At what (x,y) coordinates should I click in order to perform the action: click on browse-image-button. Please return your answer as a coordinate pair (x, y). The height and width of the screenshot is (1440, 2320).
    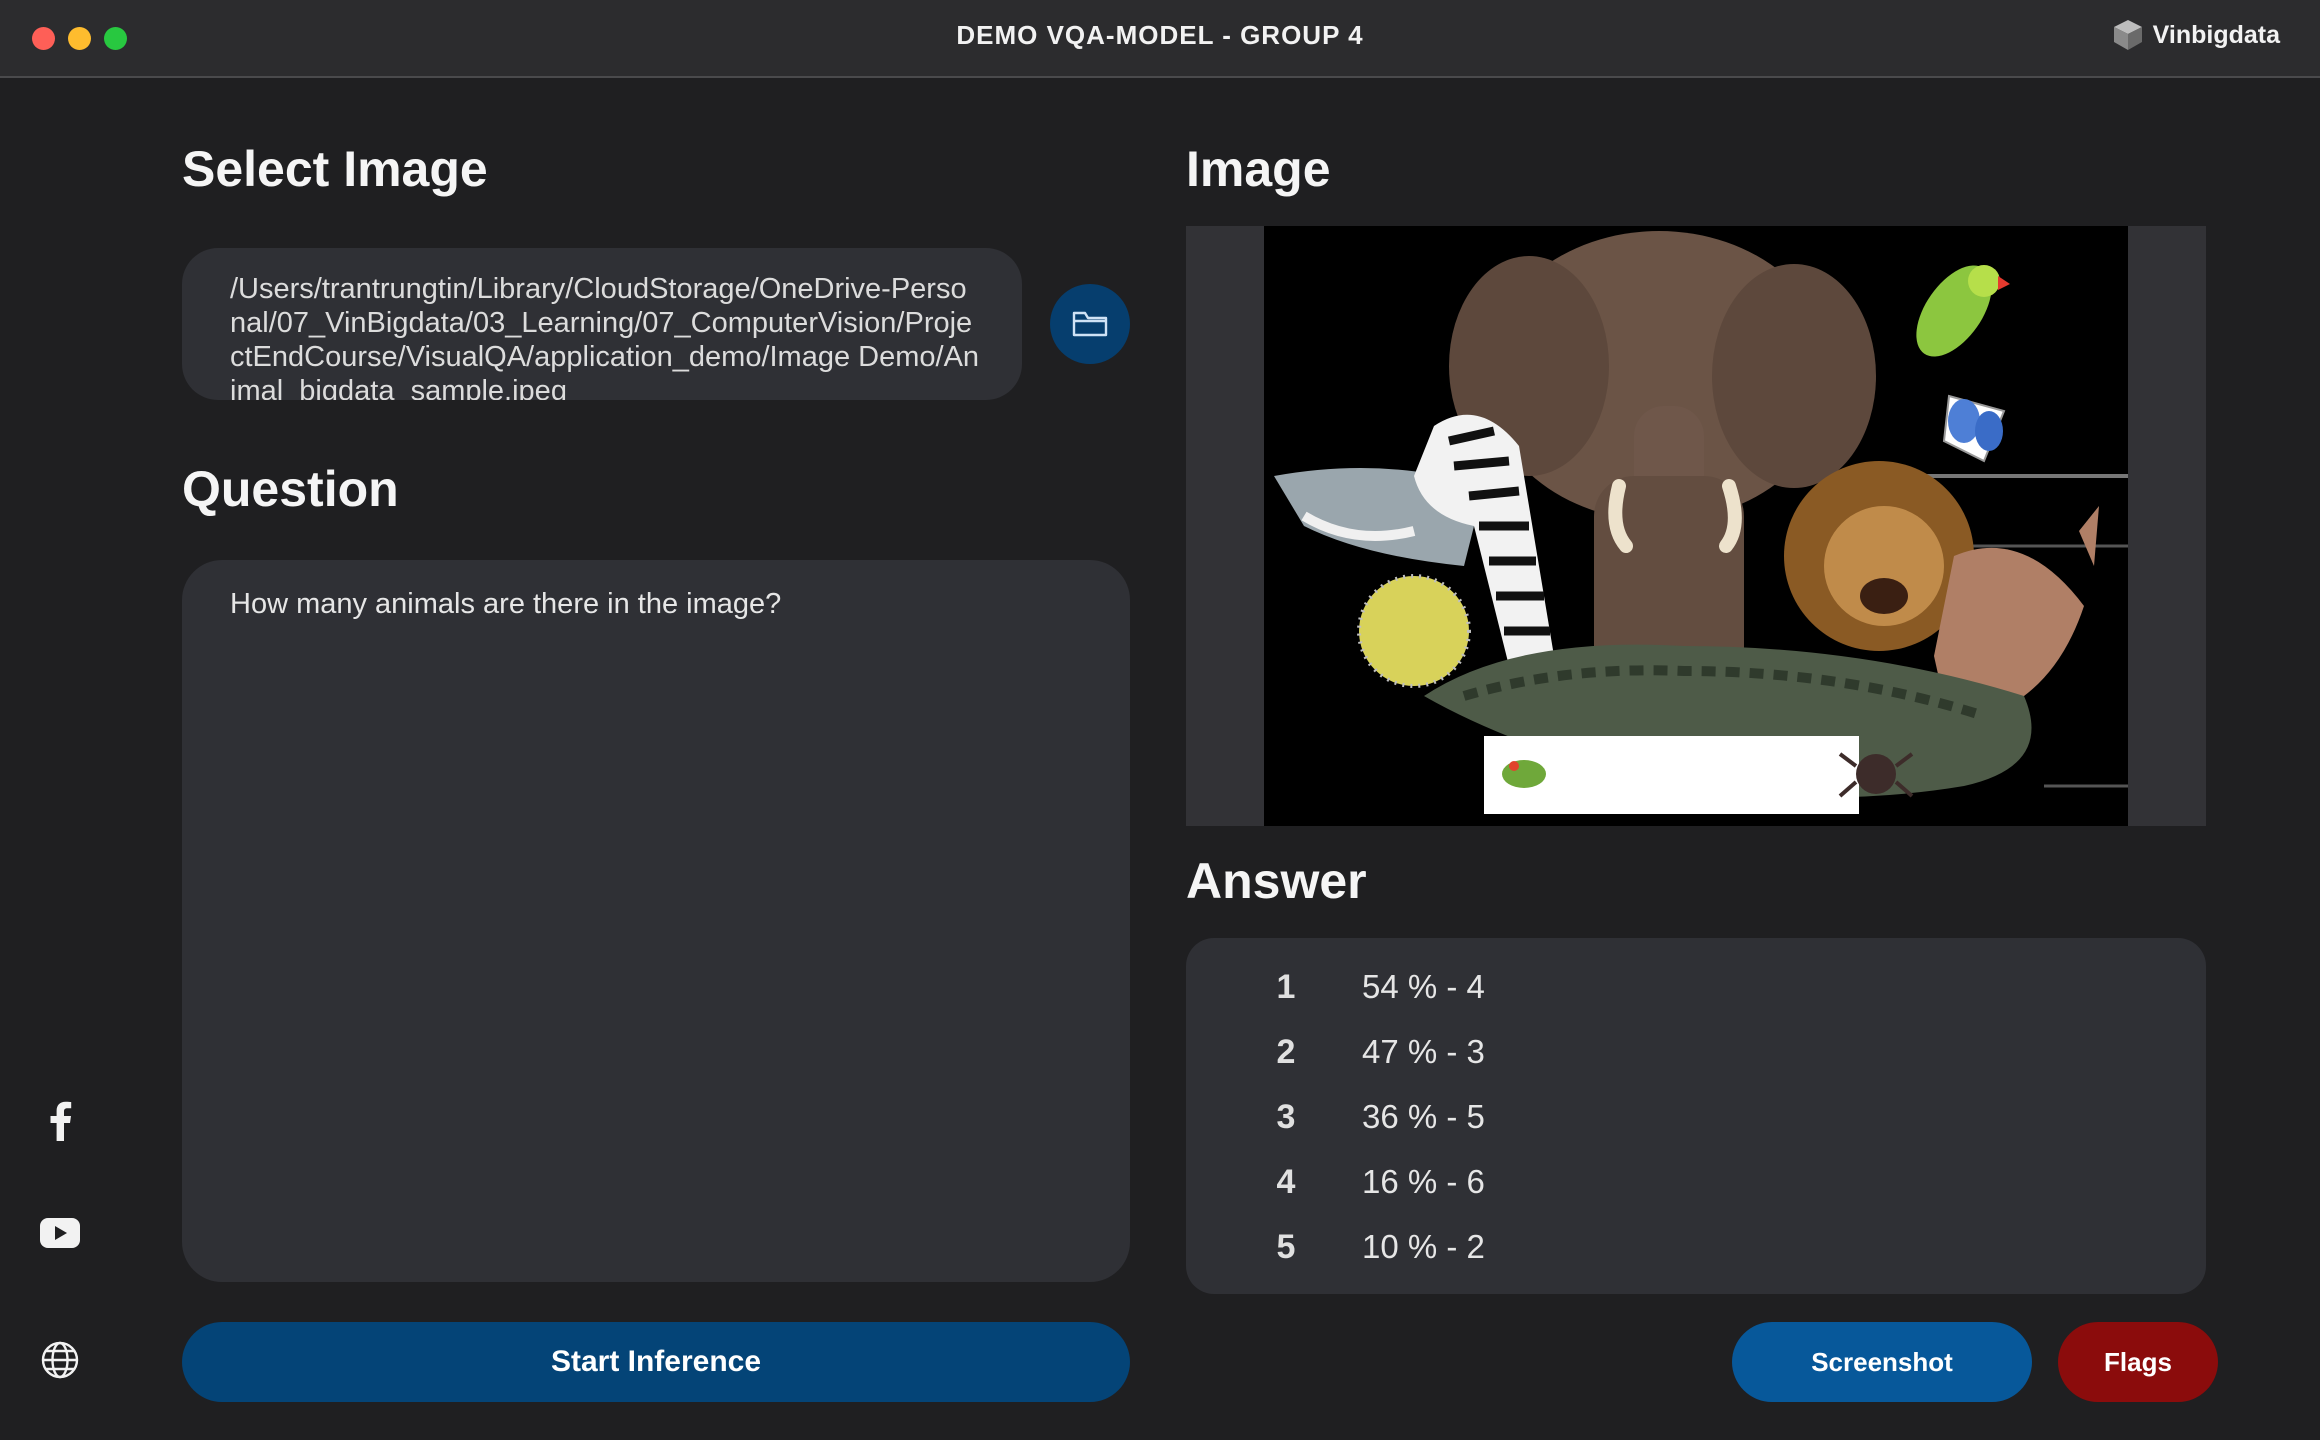
    Looking at the image, I should click on (1090, 324).